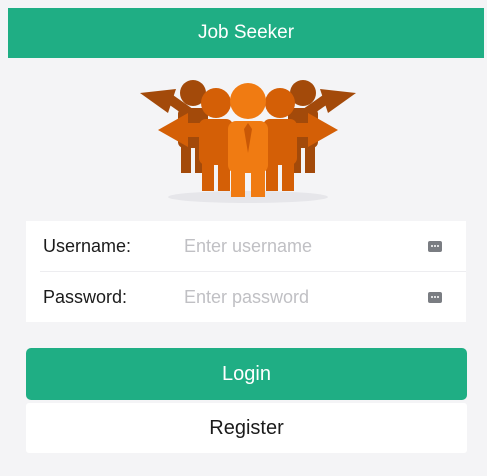 This screenshot has height=476, width=487. I want to click on team-people-arrows-icon, so click(248, 141).